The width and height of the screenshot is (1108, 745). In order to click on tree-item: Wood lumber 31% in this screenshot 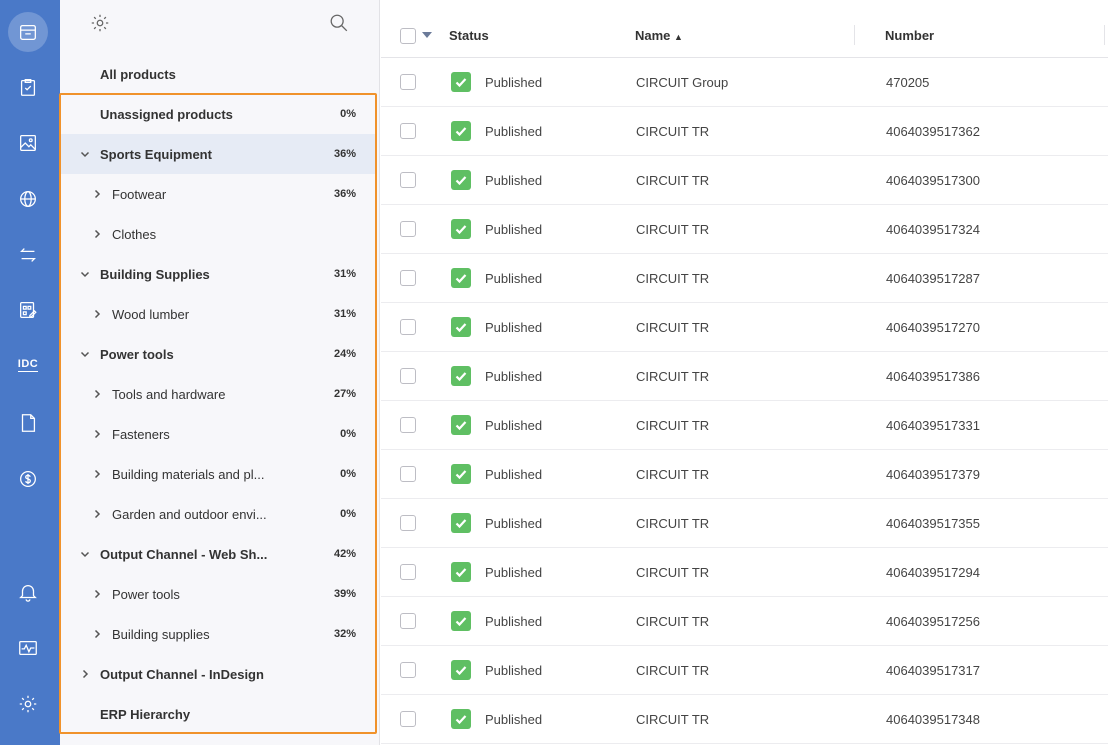, I will do `click(218, 314)`.